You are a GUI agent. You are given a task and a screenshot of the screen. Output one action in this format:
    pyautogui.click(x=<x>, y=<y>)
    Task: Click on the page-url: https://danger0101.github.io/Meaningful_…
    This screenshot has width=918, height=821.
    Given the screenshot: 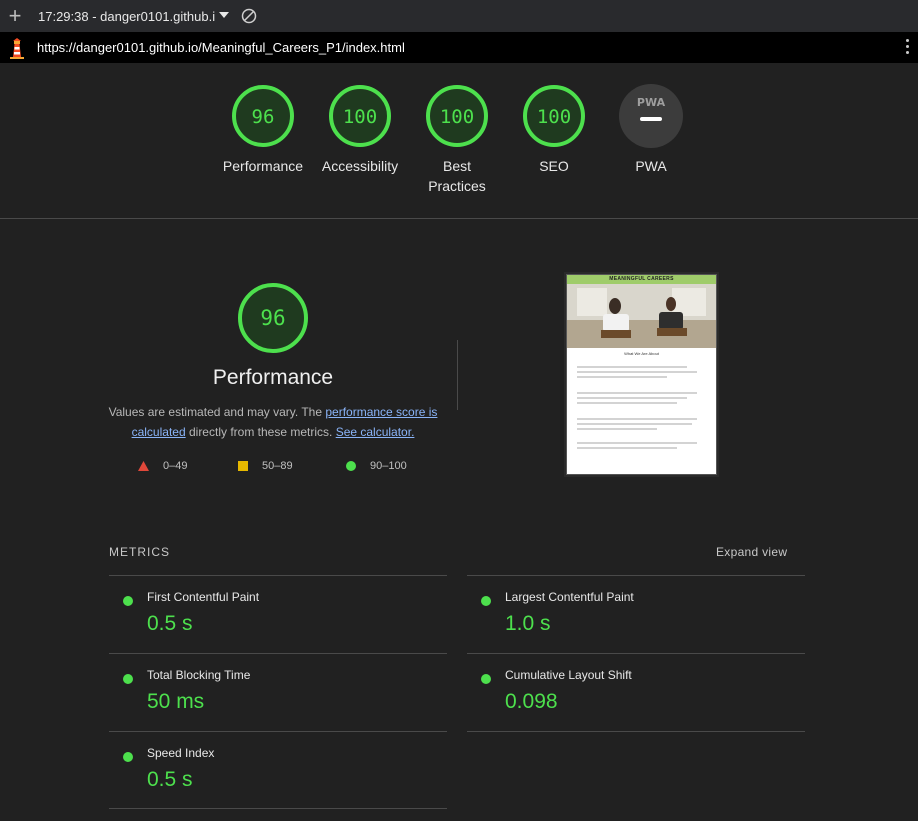 What is the action you would take?
    pyautogui.click(x=221, y=47)
    